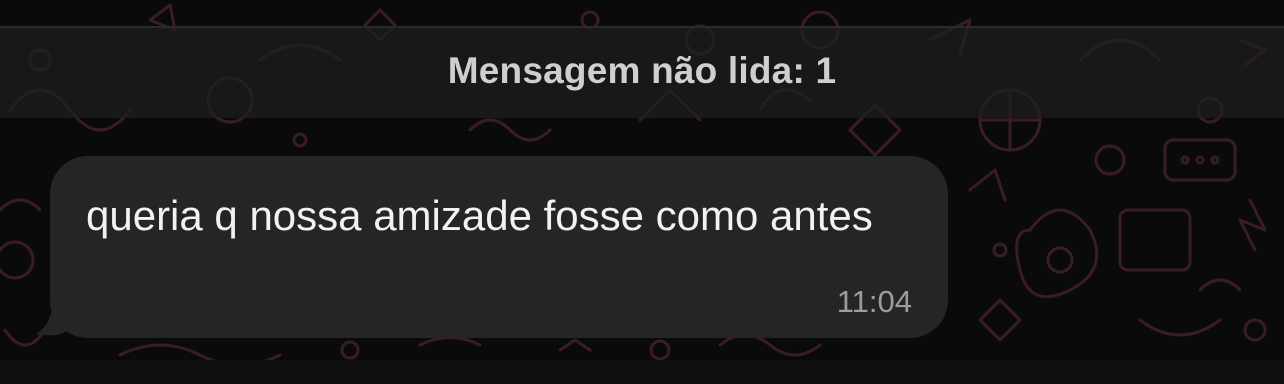  Describe the element at coordinates (642, 70) in the screenshot. I see `unread-messages-label: Mensagem não lida: 1` at that location.